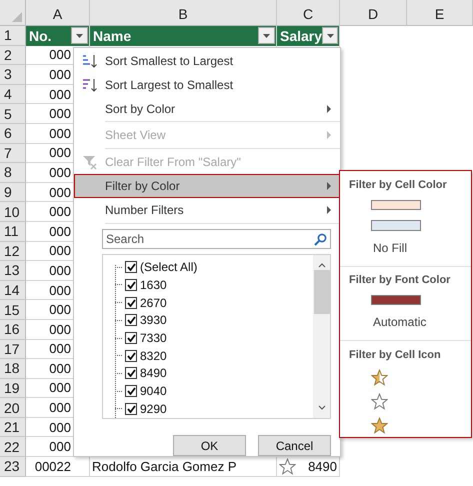  Describe the element at coordinates (153, 285) in the screenshot. I see `value-label: 1630` at that location.